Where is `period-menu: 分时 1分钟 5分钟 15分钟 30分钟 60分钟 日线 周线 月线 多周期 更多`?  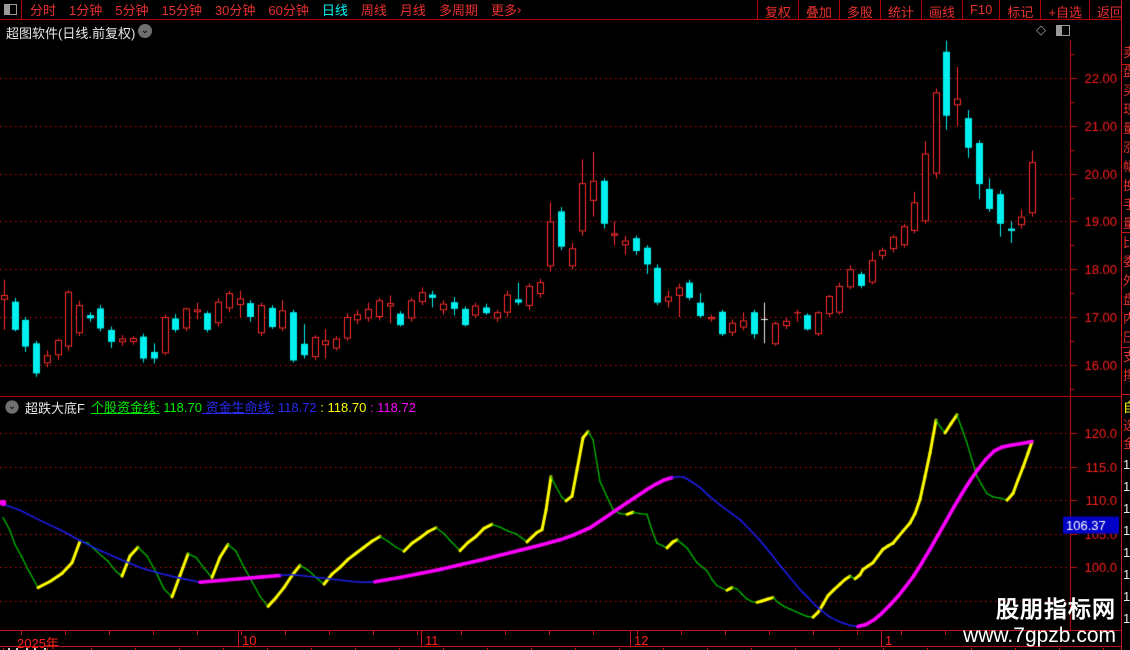 period-menu: 分时 1分钟 5分钟 15分钟 30分钟 60分钟 日线 周线 月线 多周期 更多 is located at coordinates (269, 9).